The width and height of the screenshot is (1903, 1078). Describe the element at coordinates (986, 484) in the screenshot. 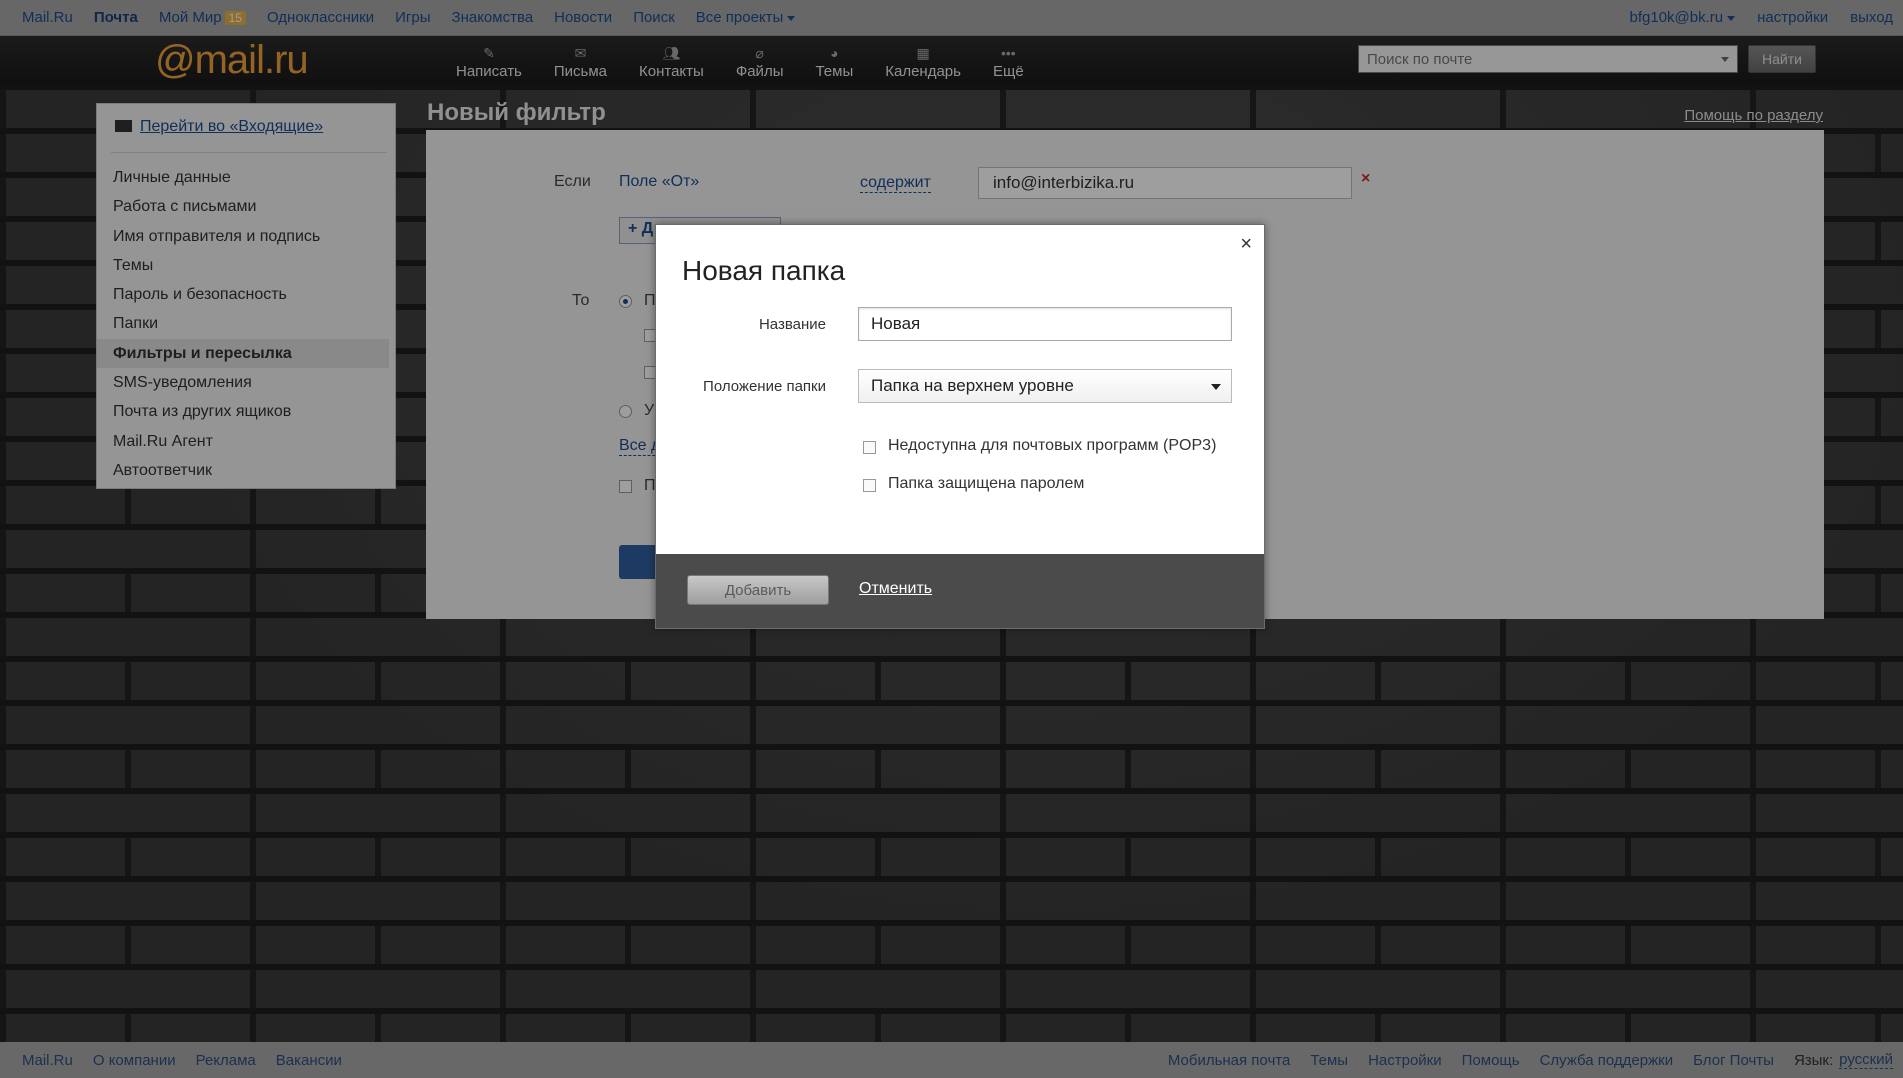

I see `password-protected-label: Папка защищена паролем` at that location.